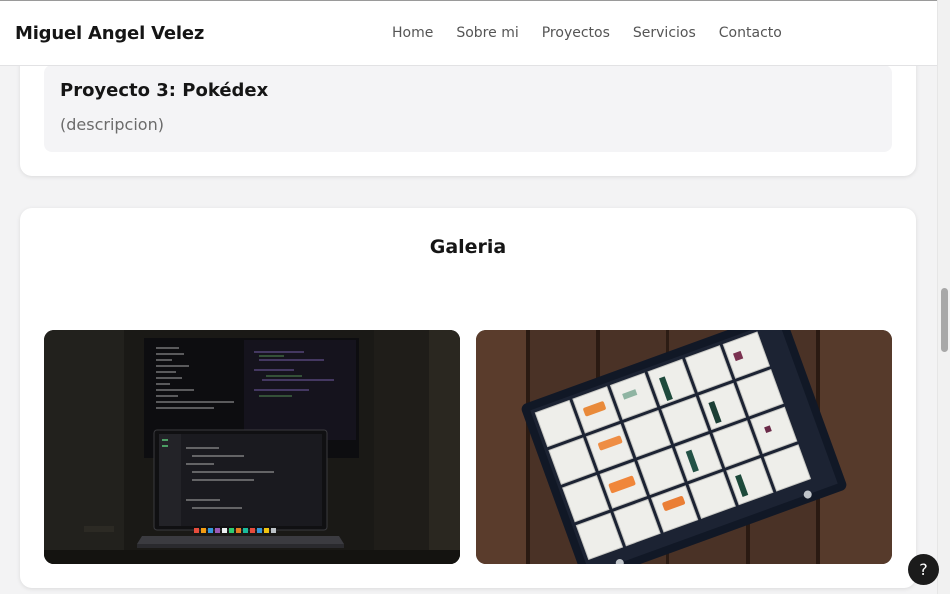  What do you see at coordinates (109, 33) in the screenshot?
I see `site-brand: Miguel Angel Velez` at bounding box center [109, 33].